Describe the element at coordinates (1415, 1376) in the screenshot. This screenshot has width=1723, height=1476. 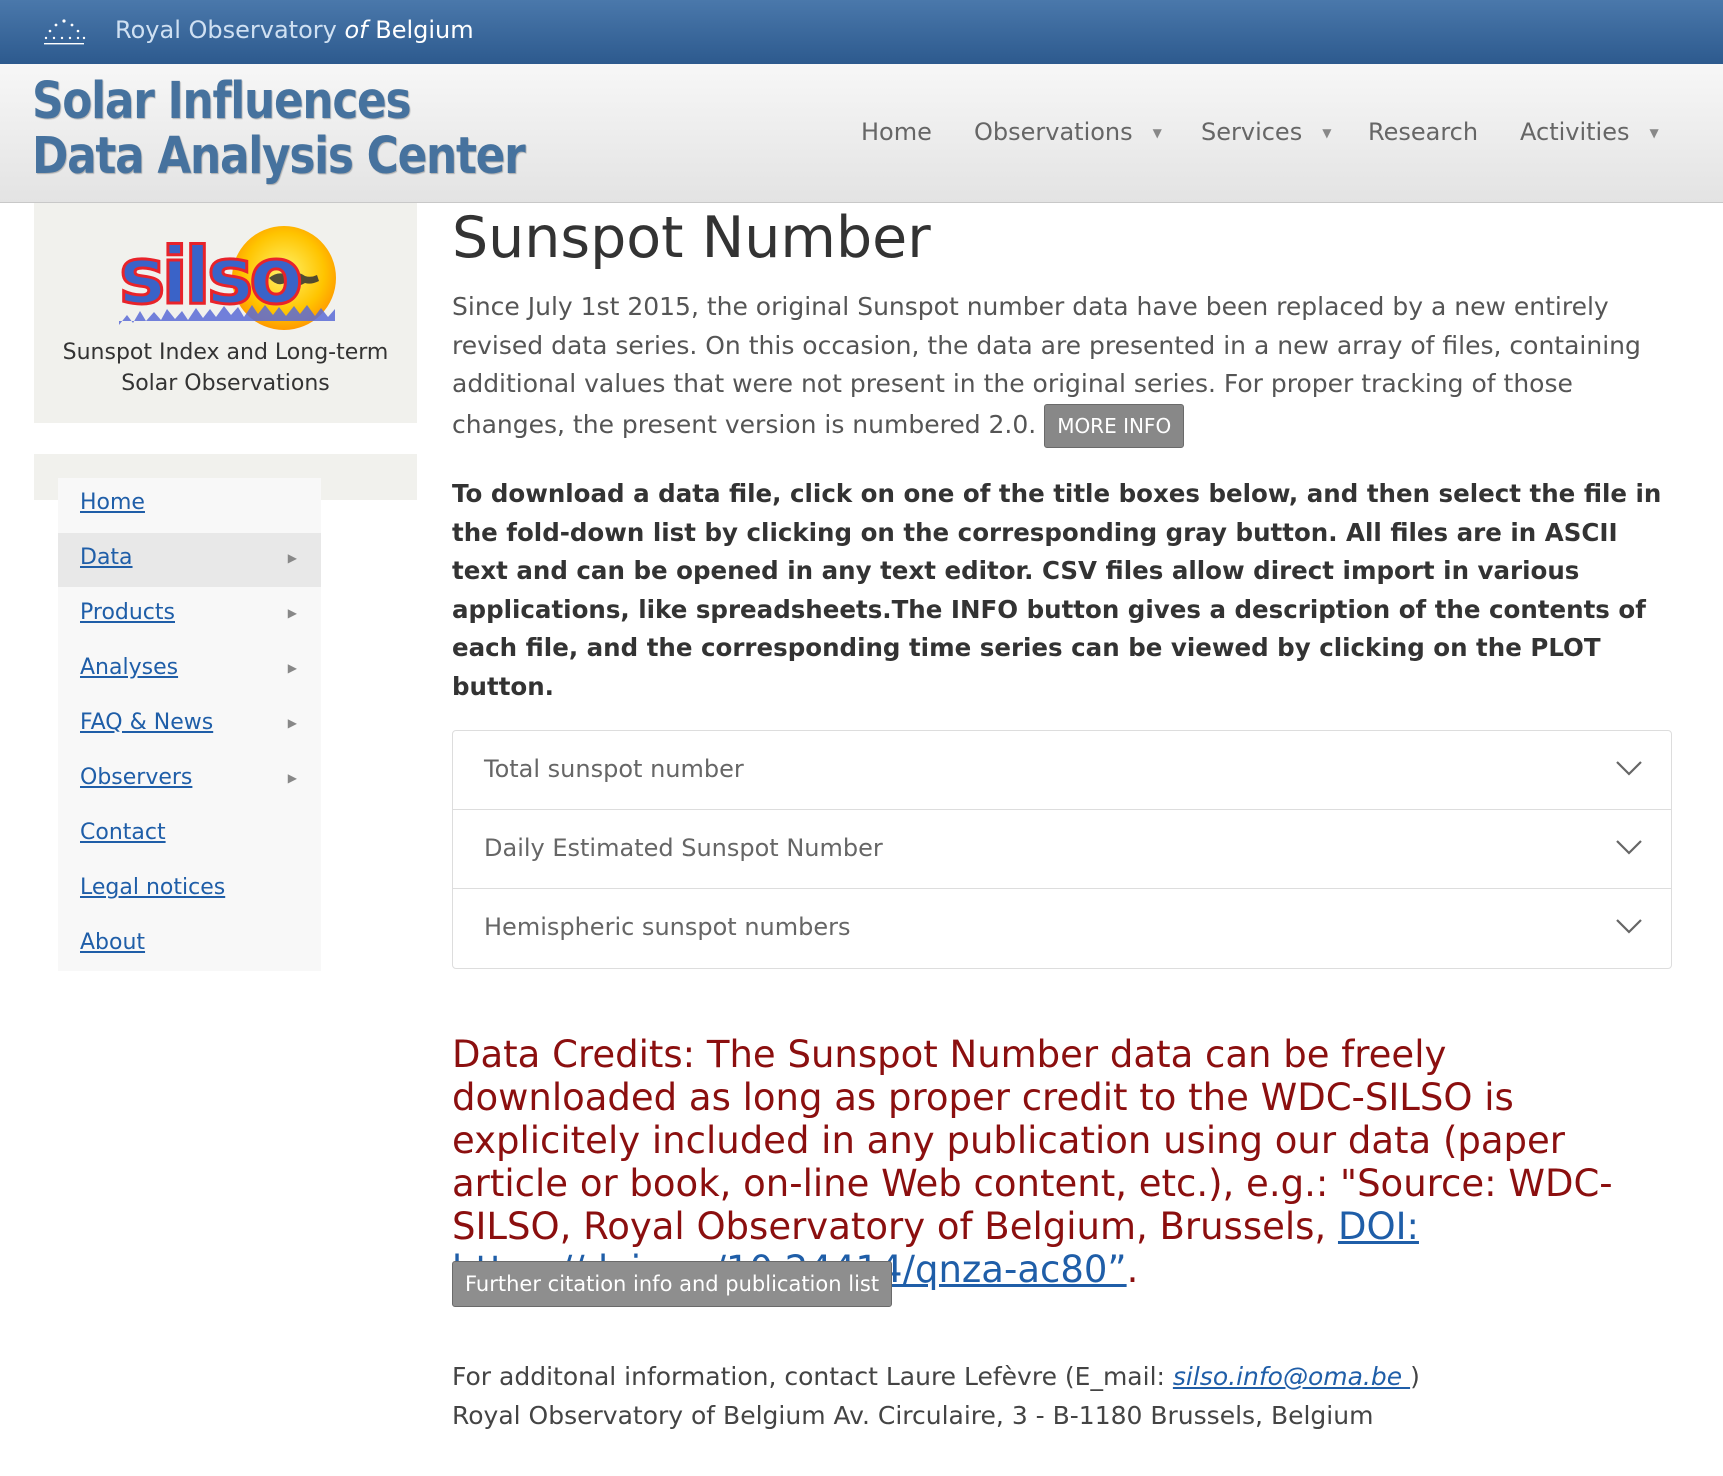
I see `contact-text-end: )` at that location.